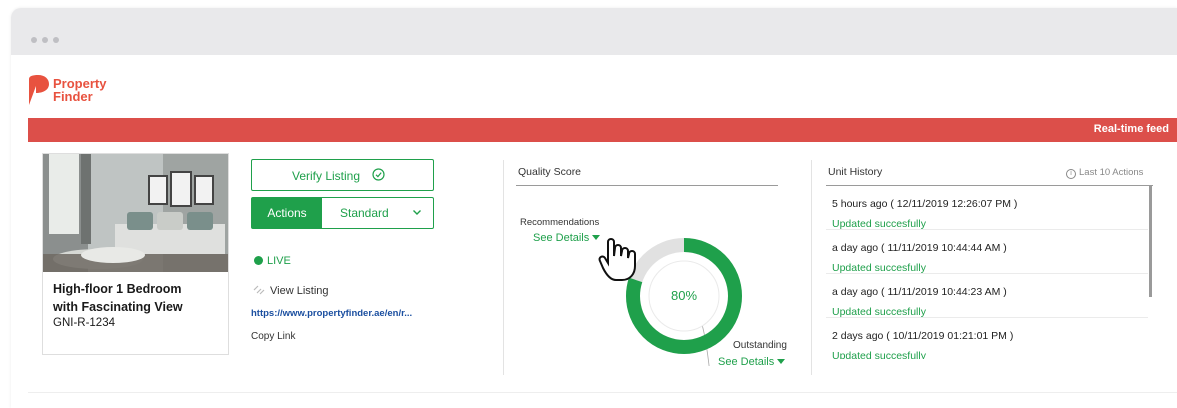 Image resolution: width=1177 pixels, height=408 pixels. I want to click on copy-link-button: Copy Link, so click(273, 336).